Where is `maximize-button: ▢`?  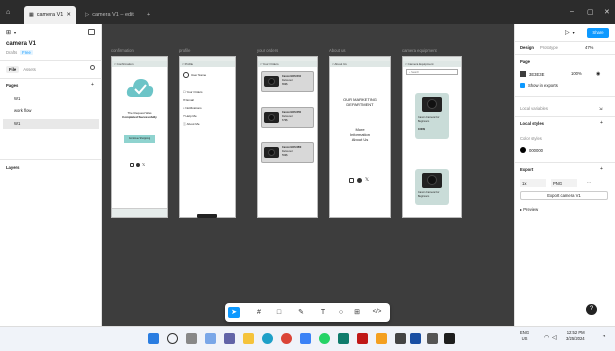
maximize-button: ▢ is located at coordinates (590, 12).